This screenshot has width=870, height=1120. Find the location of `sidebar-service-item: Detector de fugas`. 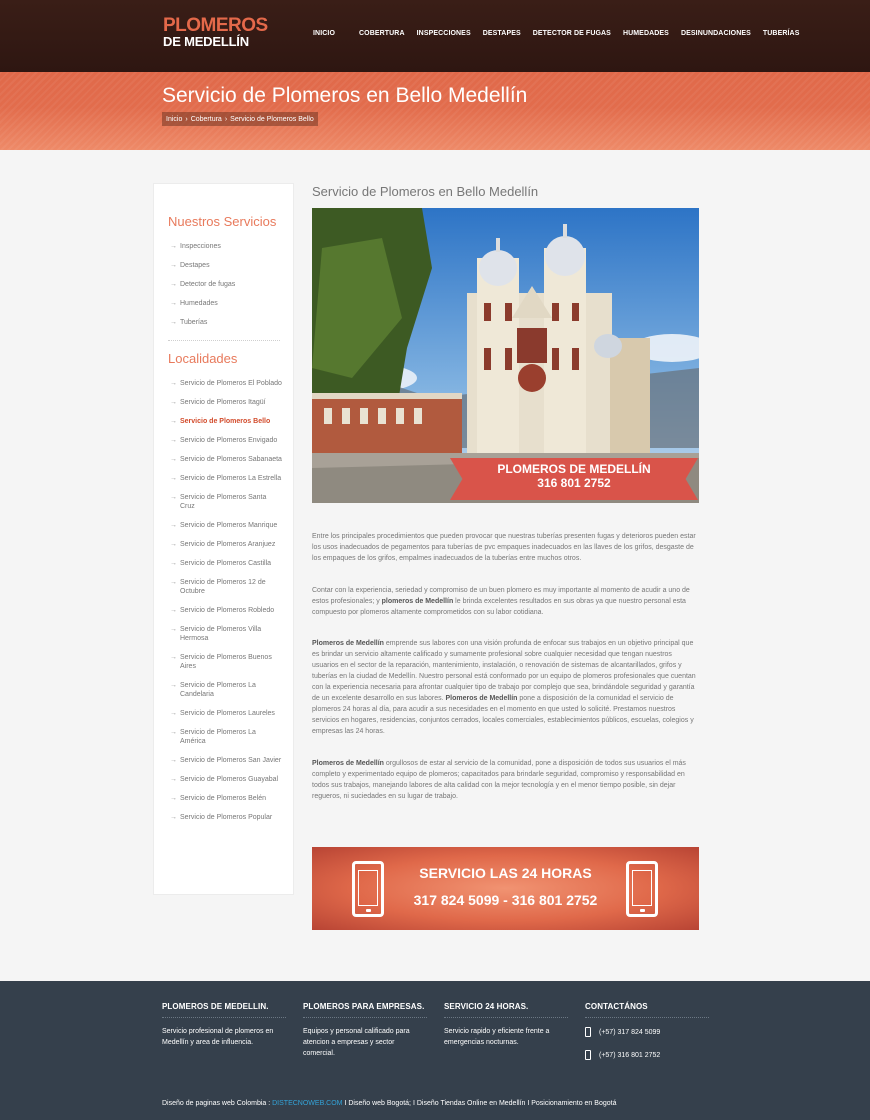

sidebar-service-item: Detector de fugas is located at coordinates (225, 284).